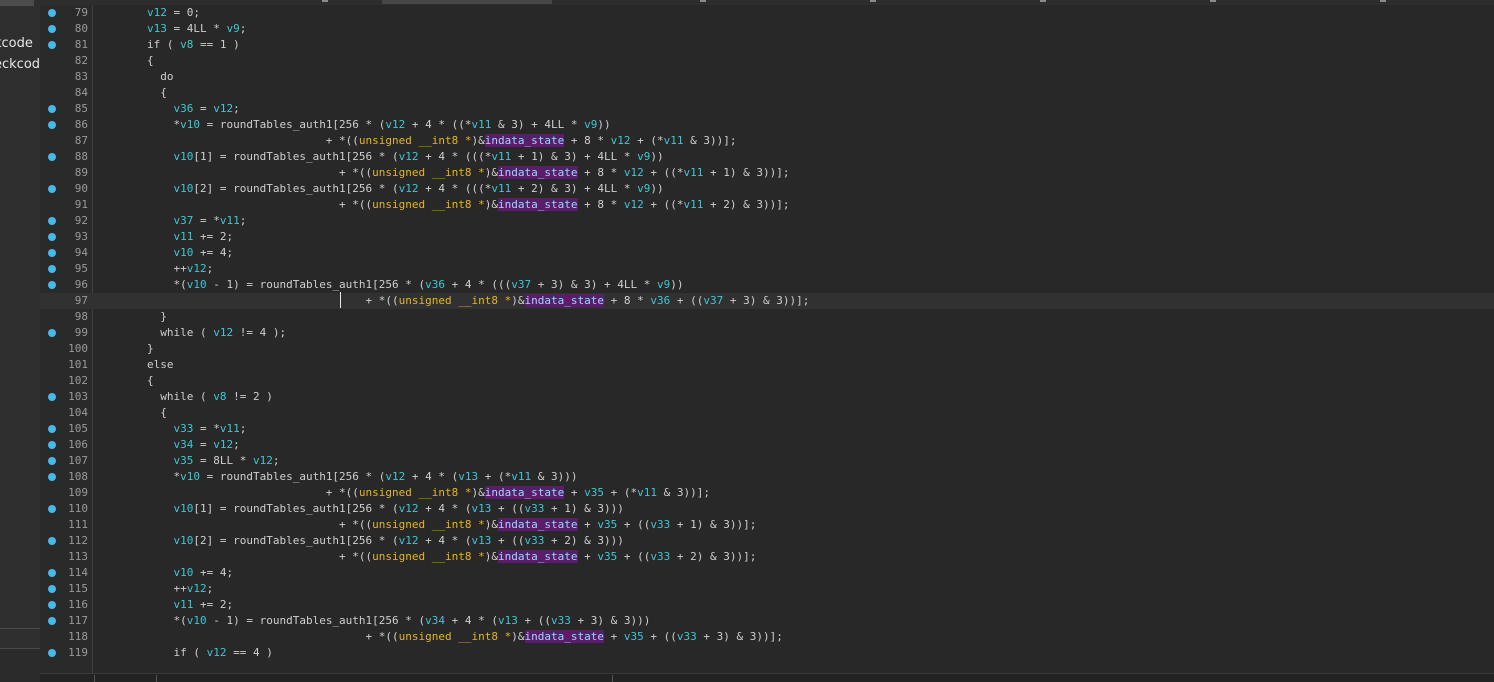  I want to click on code-line: 102 {, so click(767, 381).